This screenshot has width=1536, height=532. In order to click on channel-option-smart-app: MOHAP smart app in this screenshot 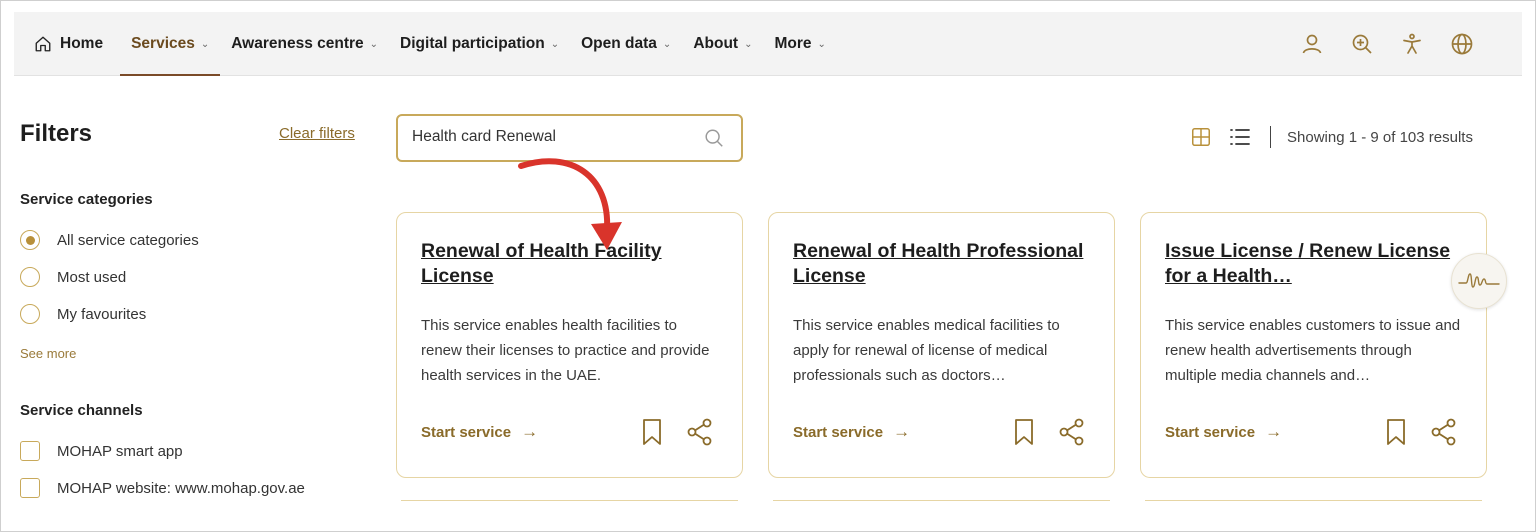, I will do `click(101, 451)`.